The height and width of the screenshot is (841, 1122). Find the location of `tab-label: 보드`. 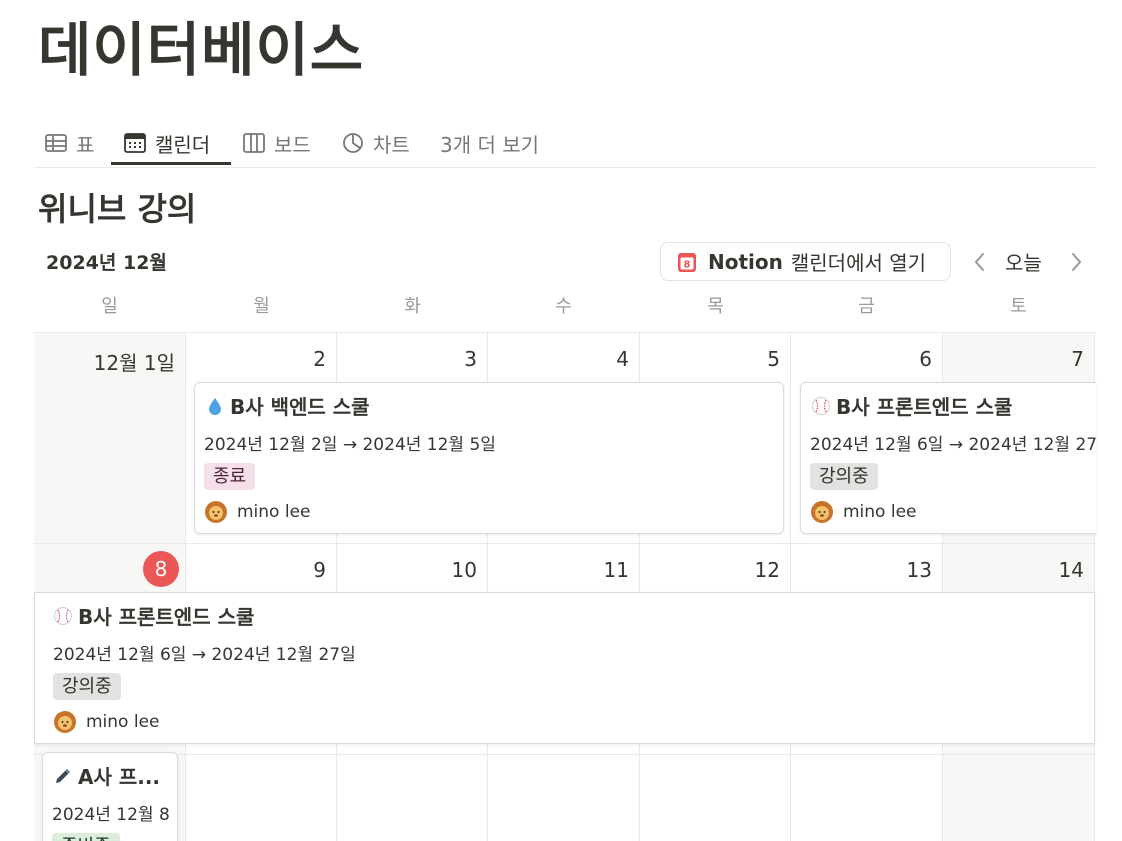

tab-label: 보드 is located at coordinates (292, 144).